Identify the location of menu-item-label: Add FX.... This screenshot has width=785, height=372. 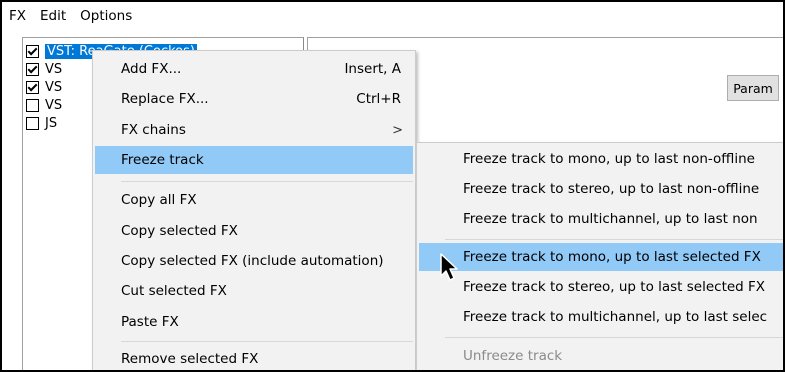
(151, 69).